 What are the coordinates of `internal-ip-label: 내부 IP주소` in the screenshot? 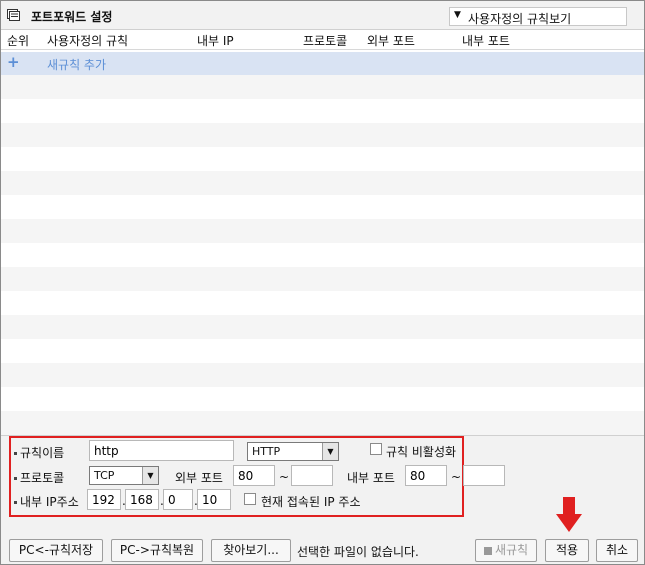 It's located at (46, 501).